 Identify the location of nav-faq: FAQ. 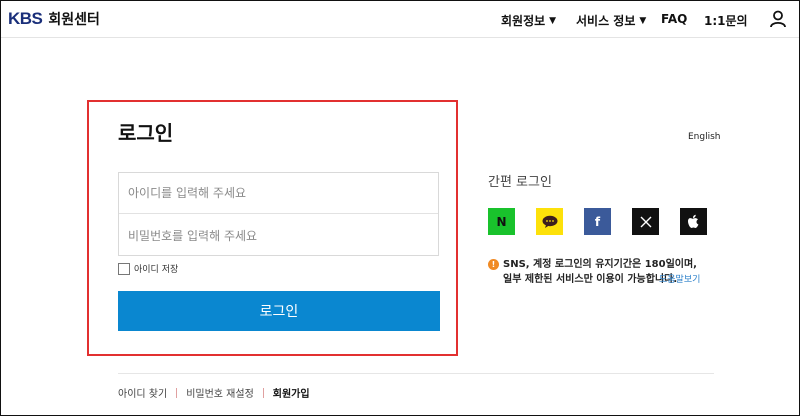
(674, 19).